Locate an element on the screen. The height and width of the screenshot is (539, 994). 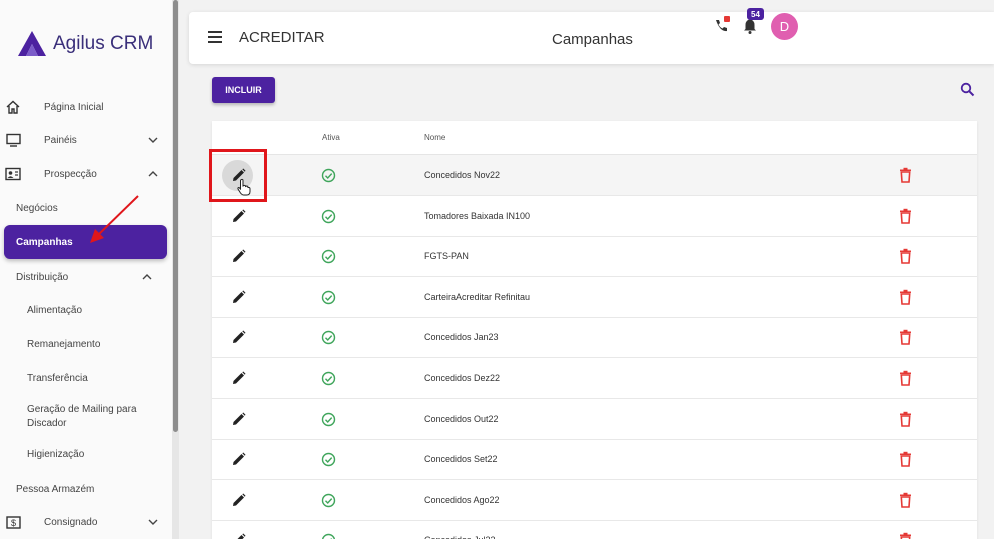
include-button: INCLUIR is located at coordinates (243, 90).